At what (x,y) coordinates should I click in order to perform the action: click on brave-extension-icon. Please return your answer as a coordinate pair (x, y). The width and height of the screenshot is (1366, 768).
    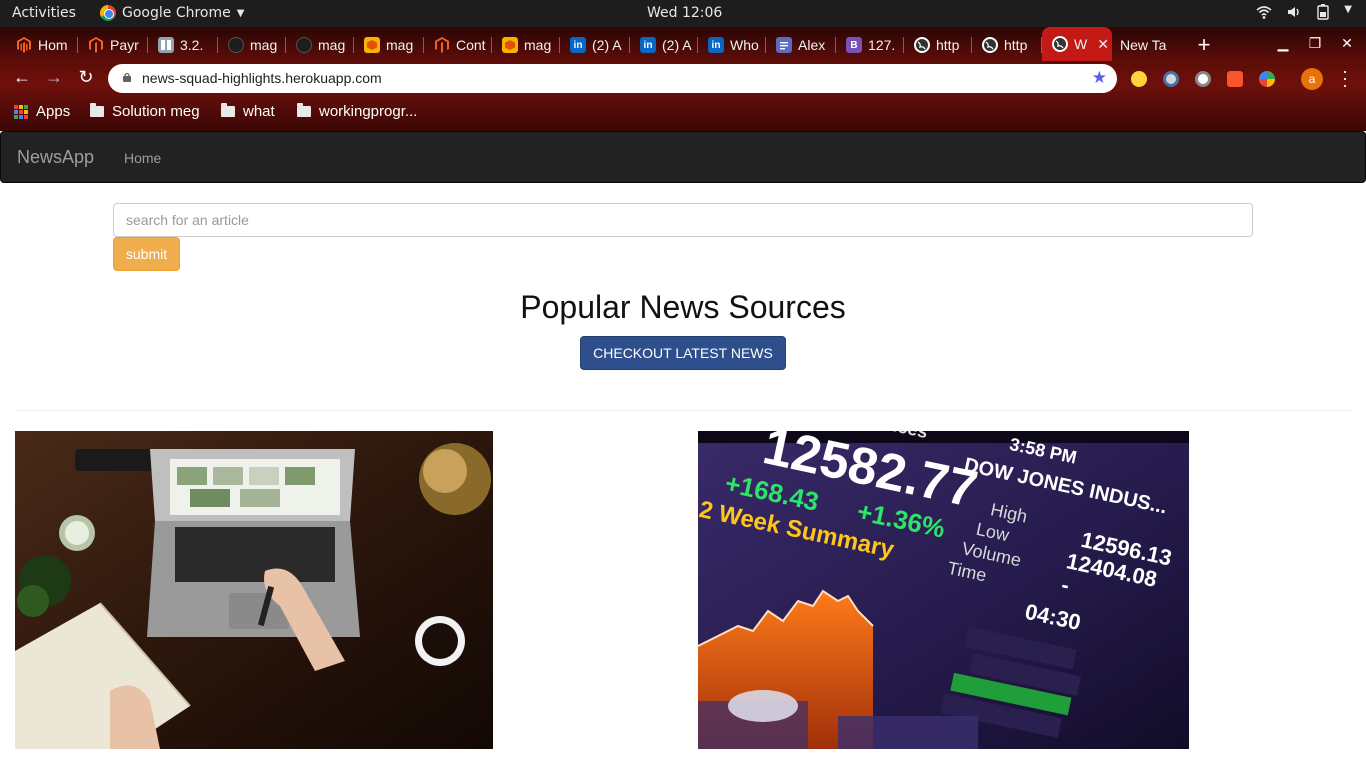
    Looking at the image, I should click on (1235, 79).